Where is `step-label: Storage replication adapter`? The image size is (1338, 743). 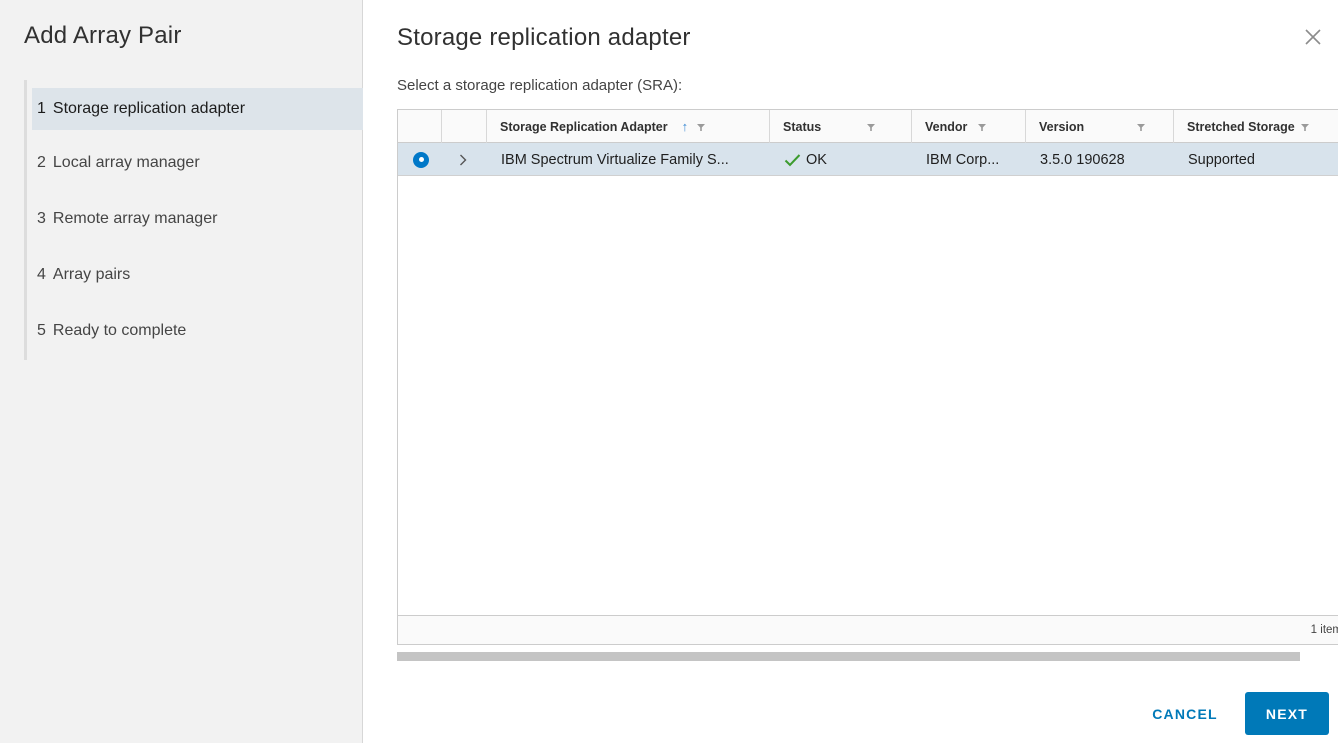
step-label: Storage replication adapter is located at coordinates (149, 108).